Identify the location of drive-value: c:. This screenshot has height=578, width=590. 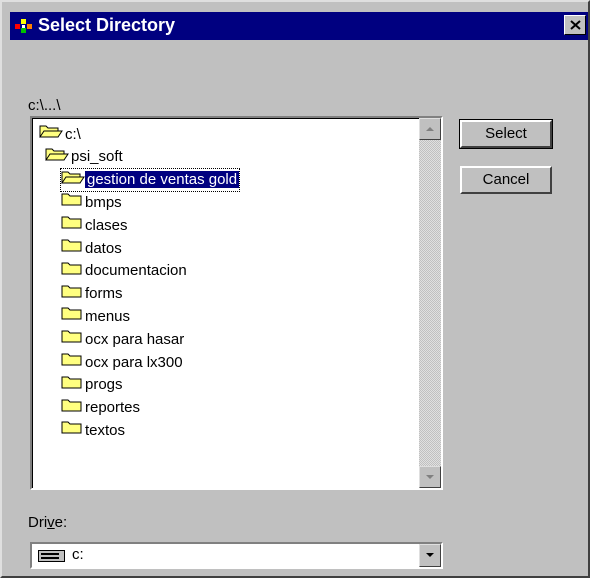
(78, 554).